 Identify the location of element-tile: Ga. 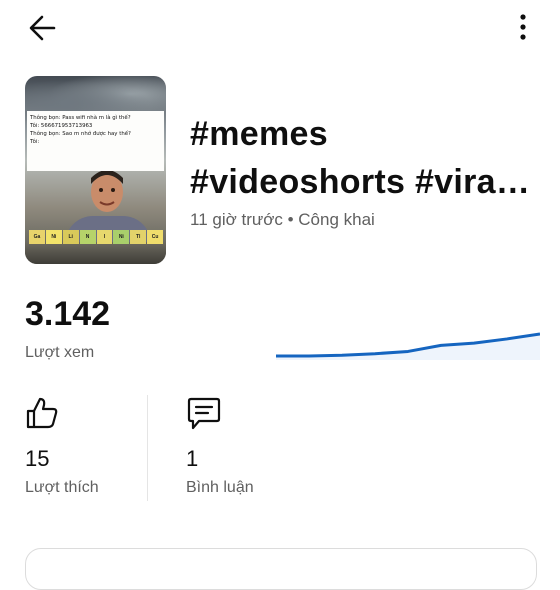
(37, 237).